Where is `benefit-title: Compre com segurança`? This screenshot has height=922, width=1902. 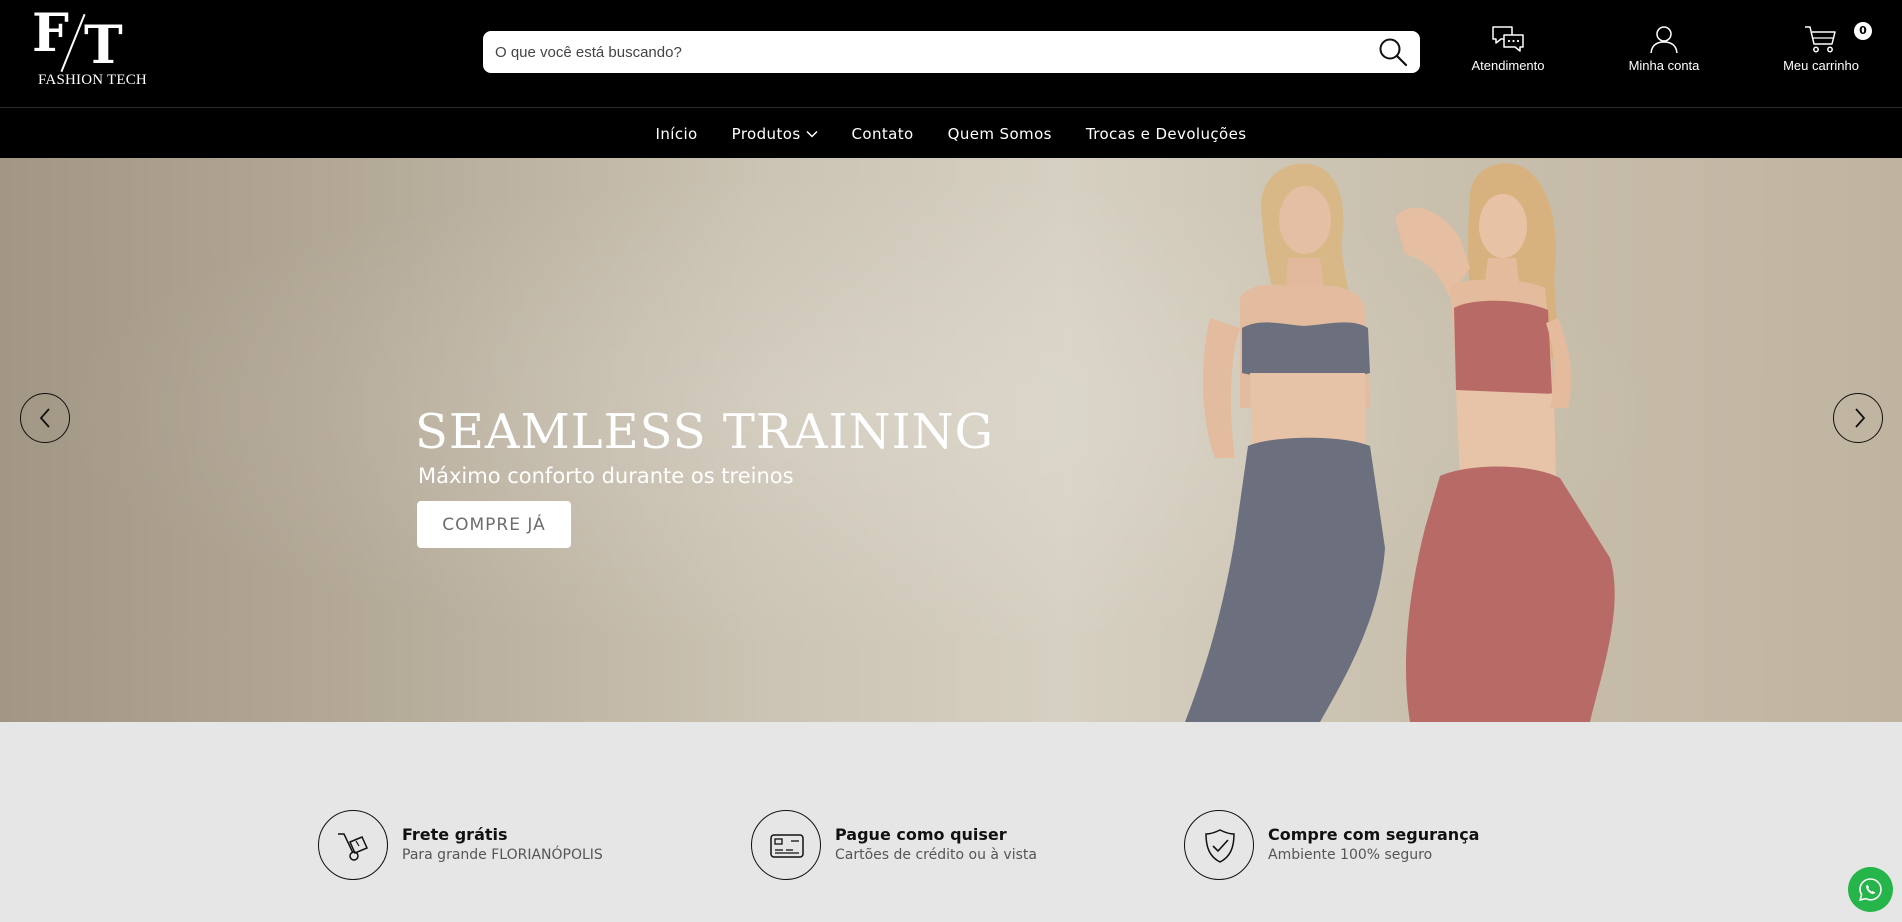 benefit-title: Compre com segurança is located at coordinates (1374, 834).